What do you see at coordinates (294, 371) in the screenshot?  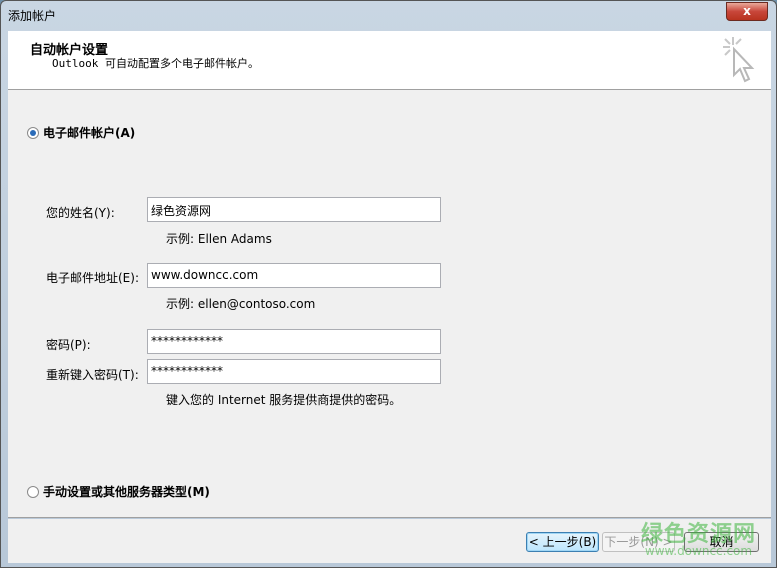 I see `retype-password-input: ************` at bounding box center [294, 371].